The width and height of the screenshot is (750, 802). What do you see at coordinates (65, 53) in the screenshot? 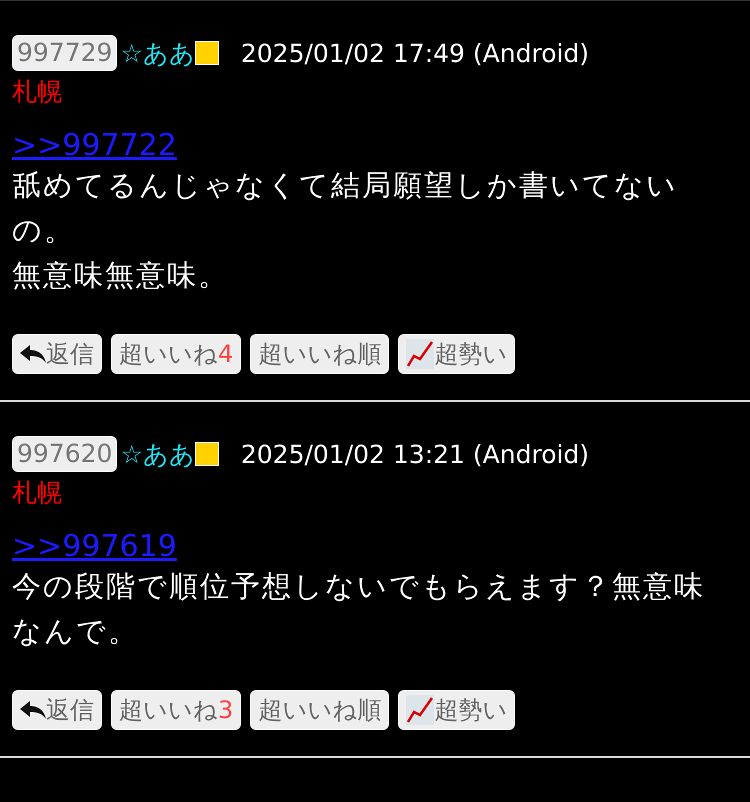
I see `post-number: 997729` at bounding box center [65, 53].